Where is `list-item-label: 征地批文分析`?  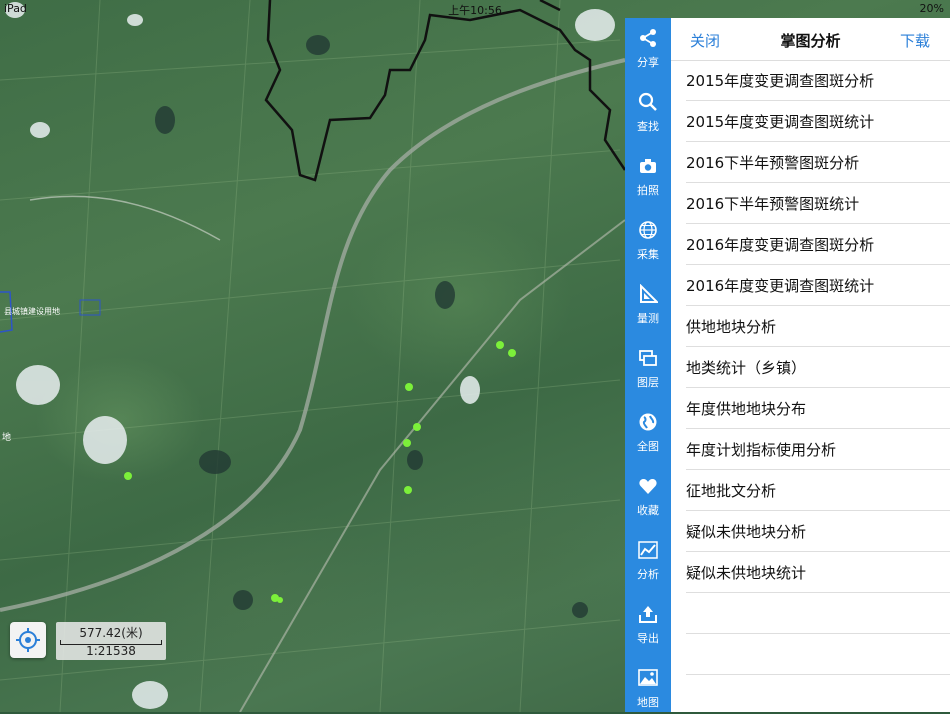 list-item-label: 征地批文分析 is located at coordinates (731, 491).